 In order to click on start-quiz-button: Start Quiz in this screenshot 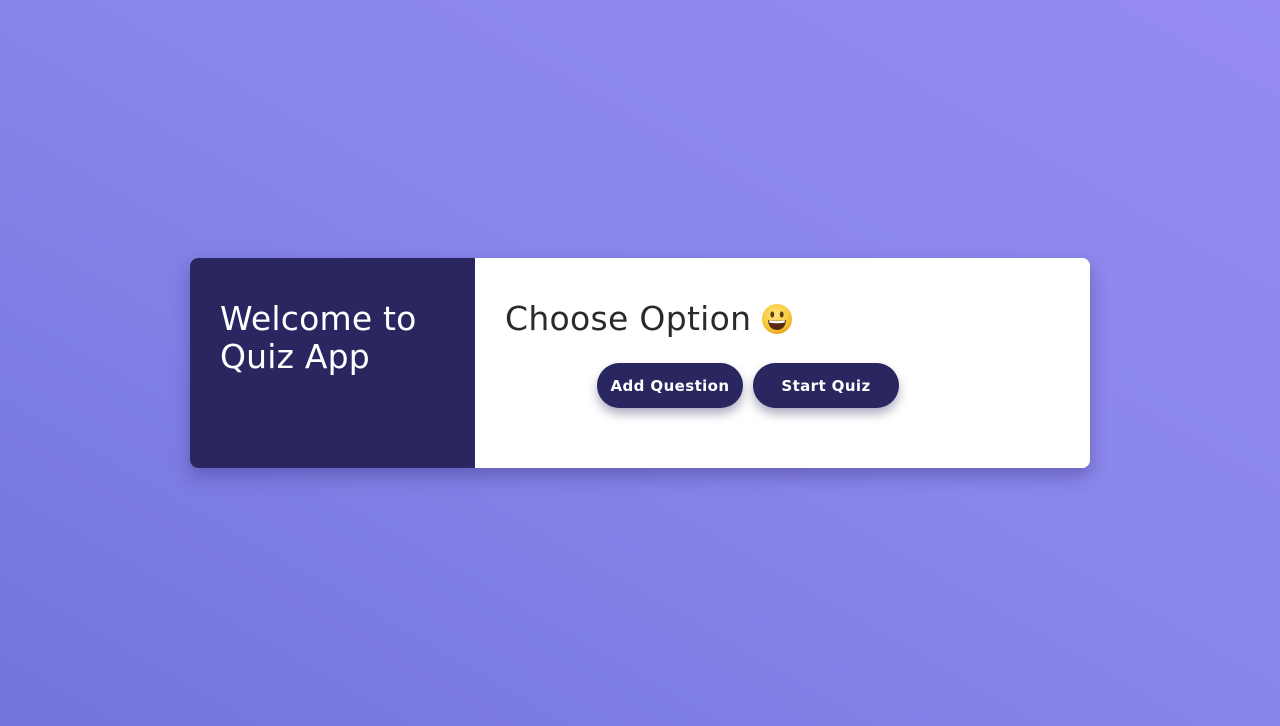, I will do `click(826, 385)`.